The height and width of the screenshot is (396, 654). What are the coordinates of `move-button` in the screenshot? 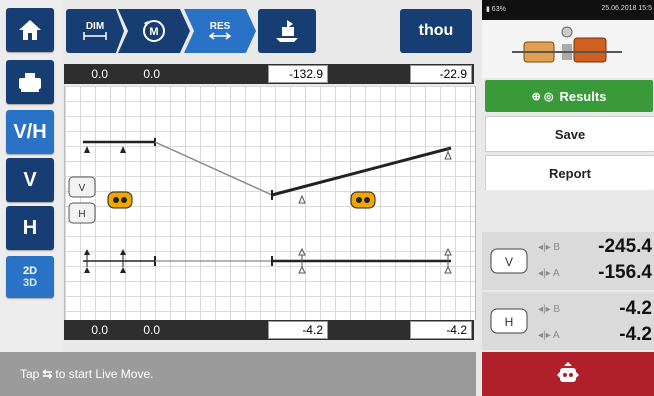 It's located at (287, 31).